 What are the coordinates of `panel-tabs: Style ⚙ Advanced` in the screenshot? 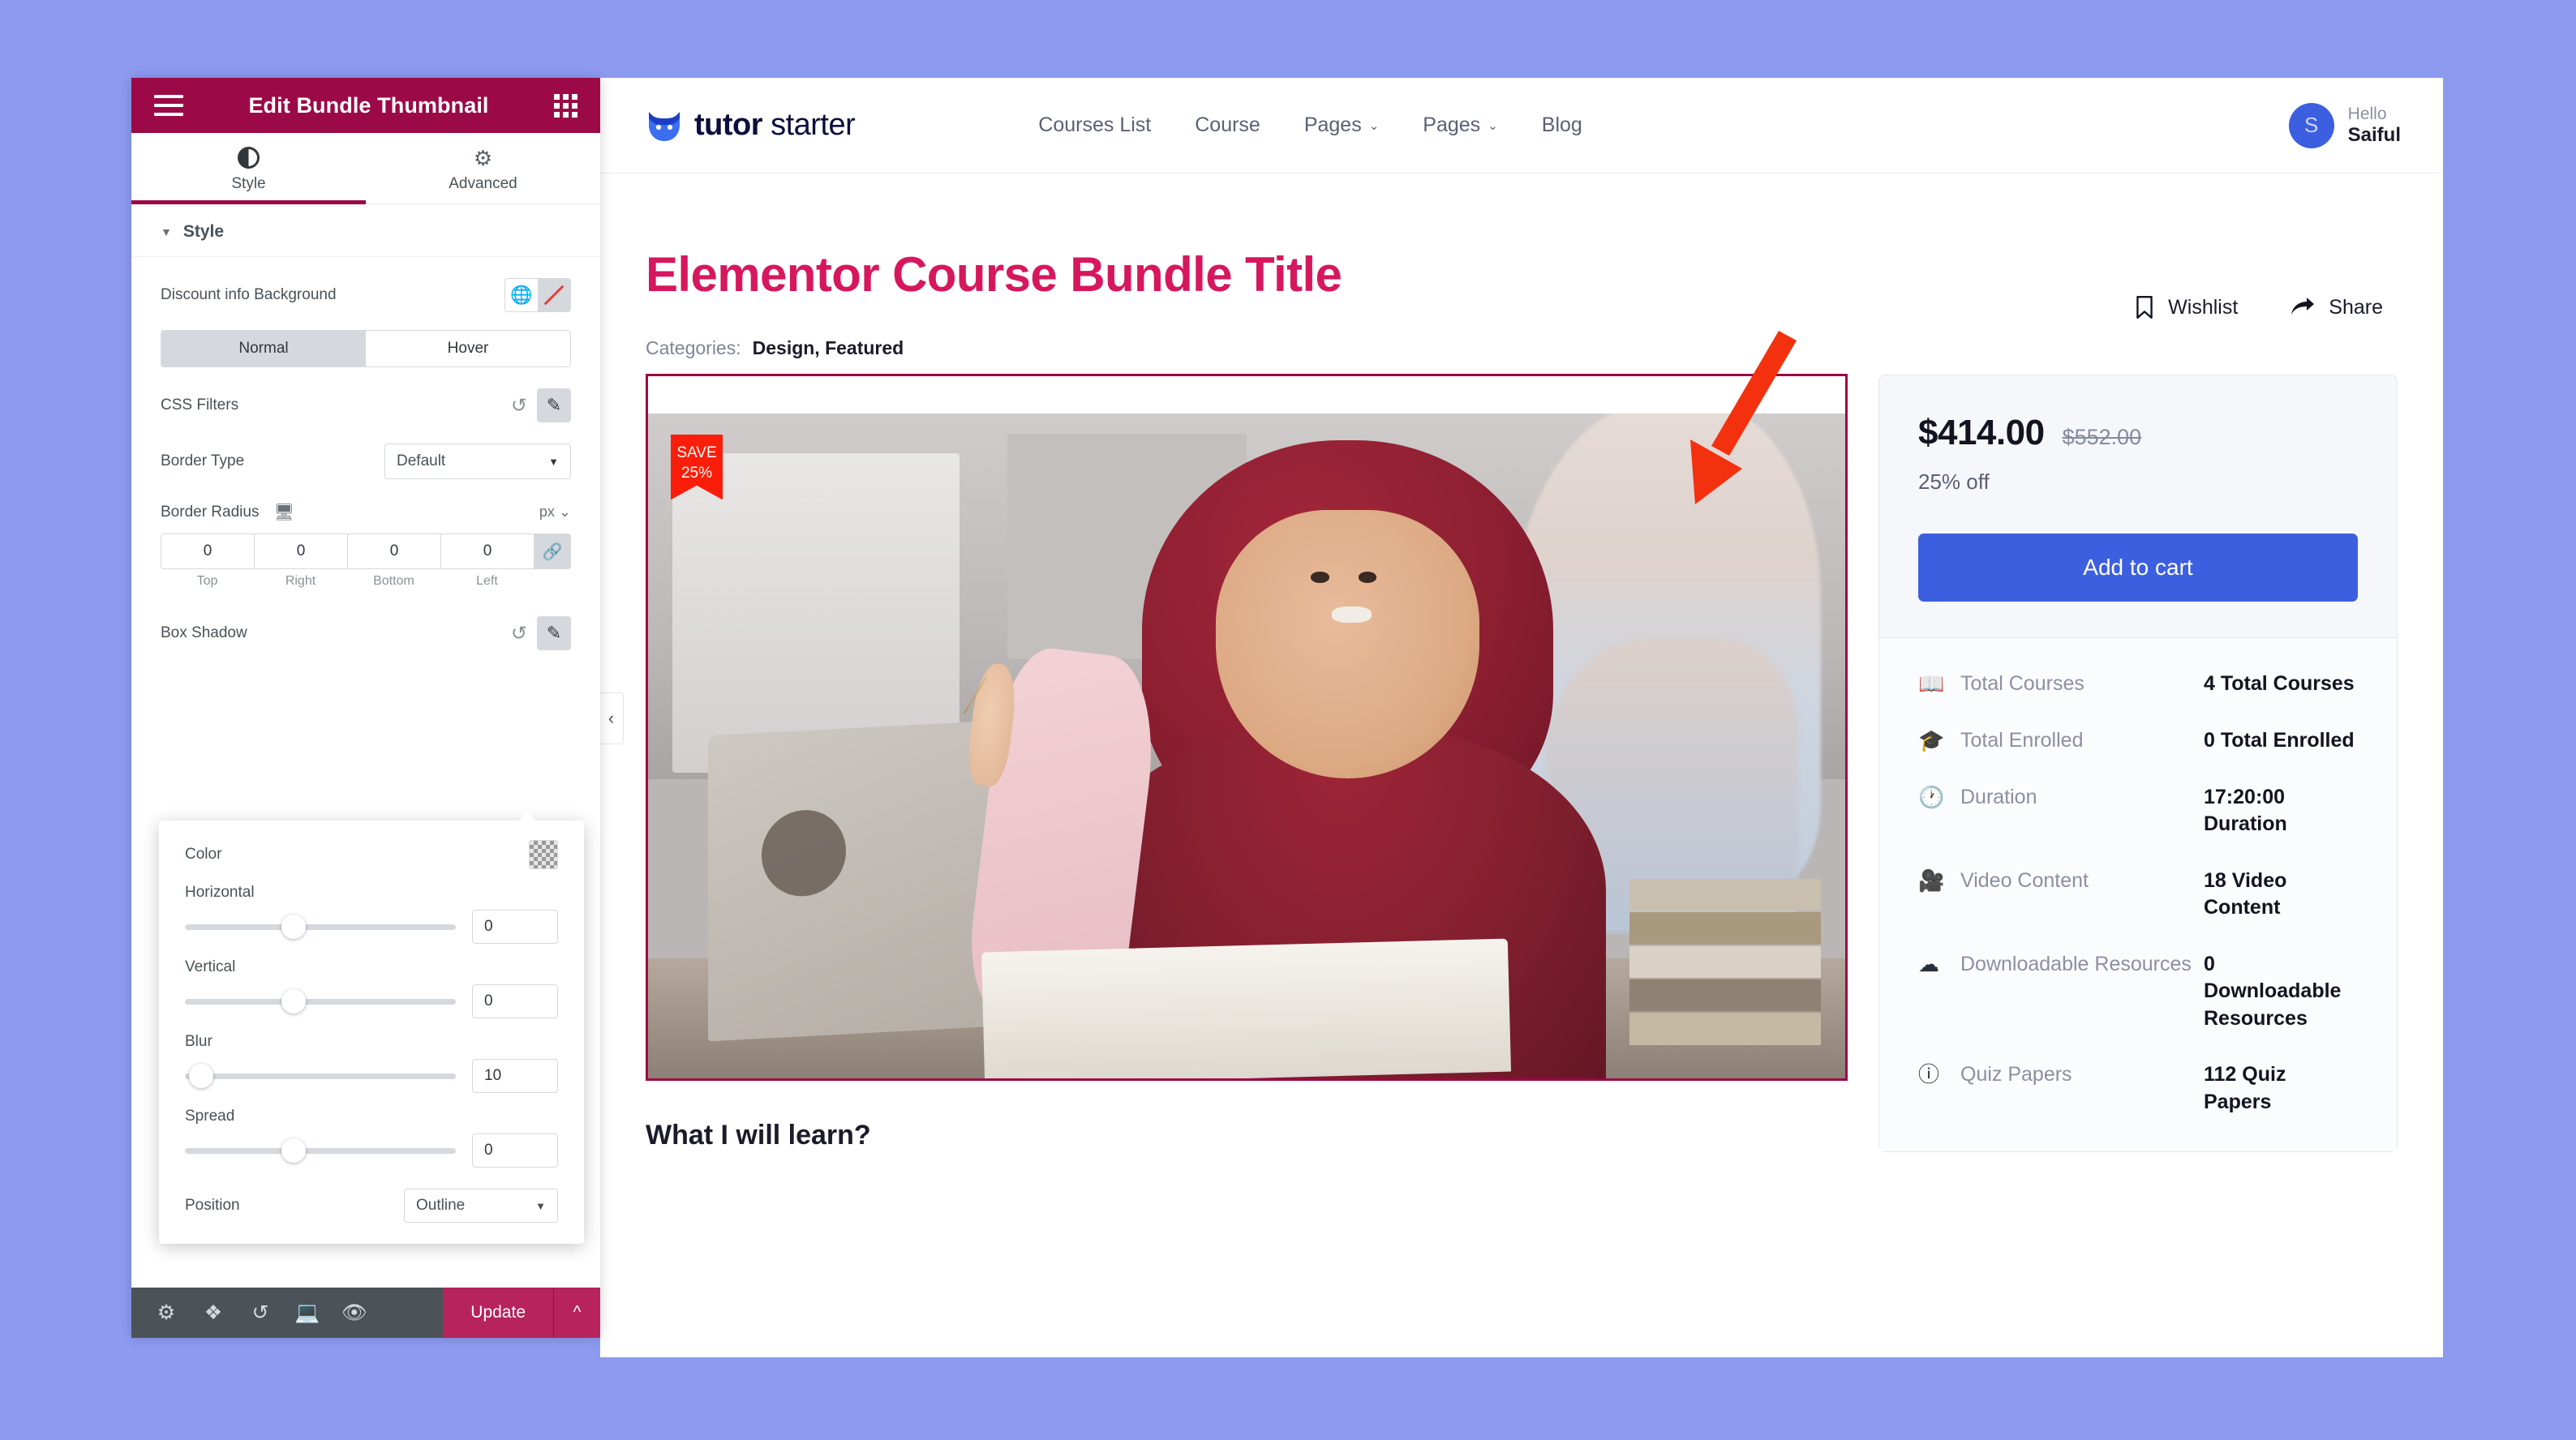 It's located at (365, 168).